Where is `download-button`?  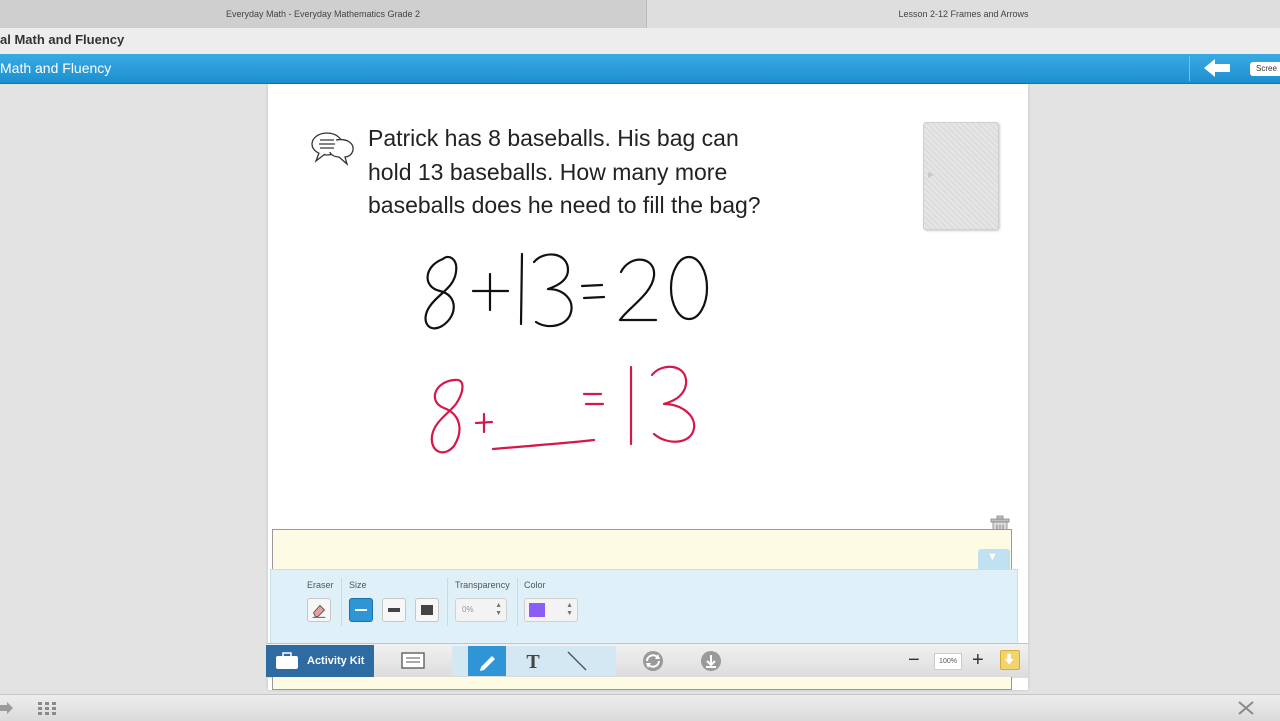 download-button is located at coordinates (1010, 660).